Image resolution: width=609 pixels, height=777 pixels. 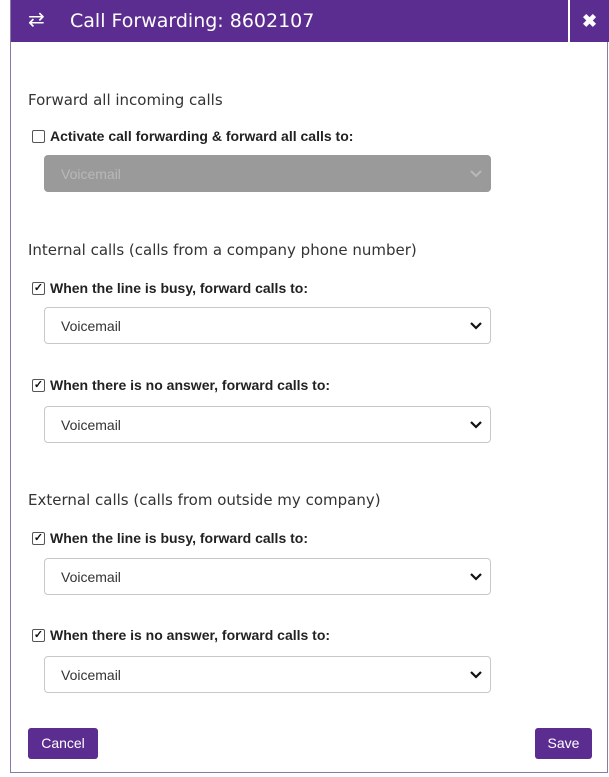 I want to click on dialog-header: ⇄ Call Forwarding: 8602107, so click(x=289, y=21).